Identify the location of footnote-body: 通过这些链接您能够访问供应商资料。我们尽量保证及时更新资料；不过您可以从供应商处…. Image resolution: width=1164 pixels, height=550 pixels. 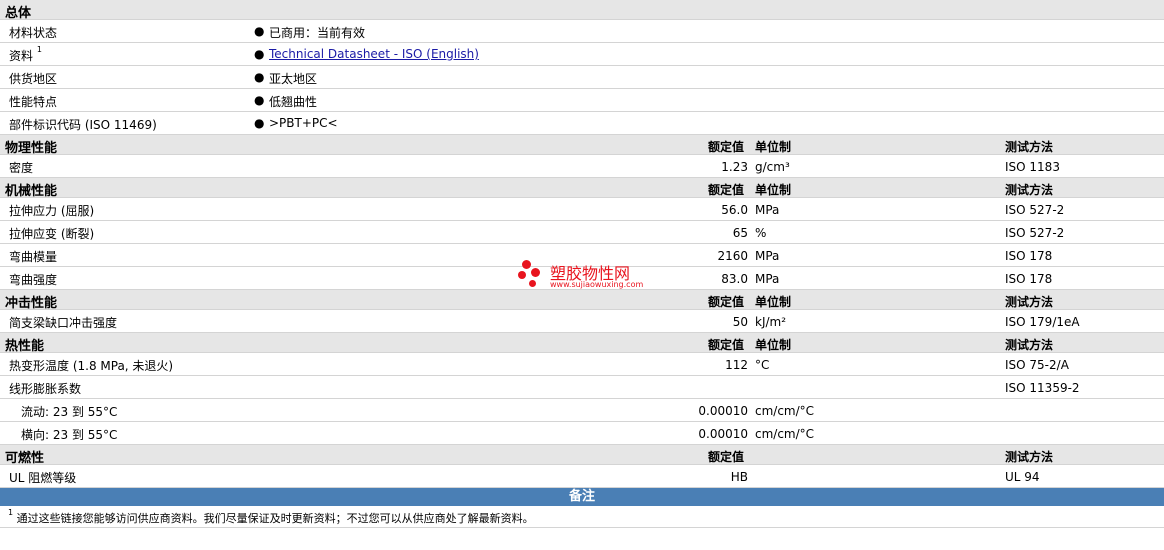
(275, 518).